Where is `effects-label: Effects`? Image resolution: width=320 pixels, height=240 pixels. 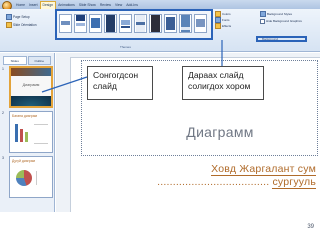 effects-label: Effects is located at coordinates (227, 26).